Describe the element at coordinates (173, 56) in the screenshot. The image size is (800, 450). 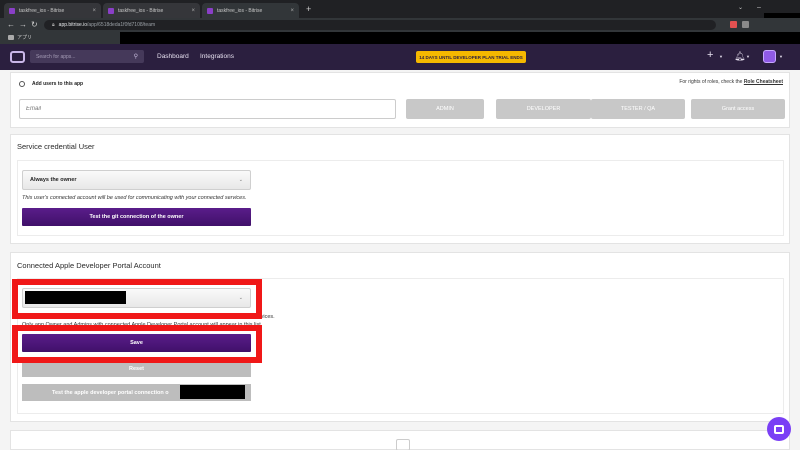
I see `nav-dashboard: Dashboard` at that location.